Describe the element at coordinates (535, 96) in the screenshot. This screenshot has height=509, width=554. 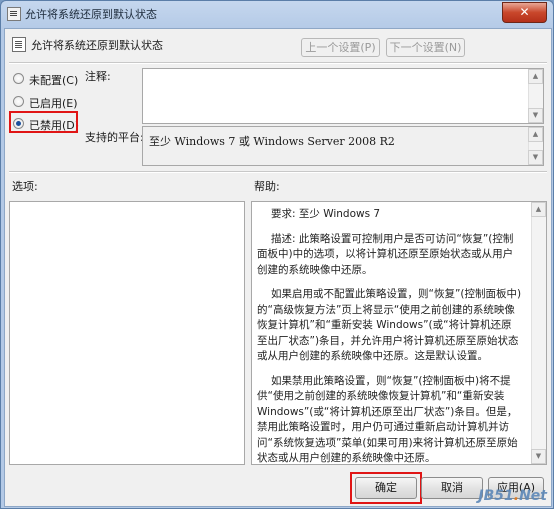
I see `comment-scrollbar` at that location.